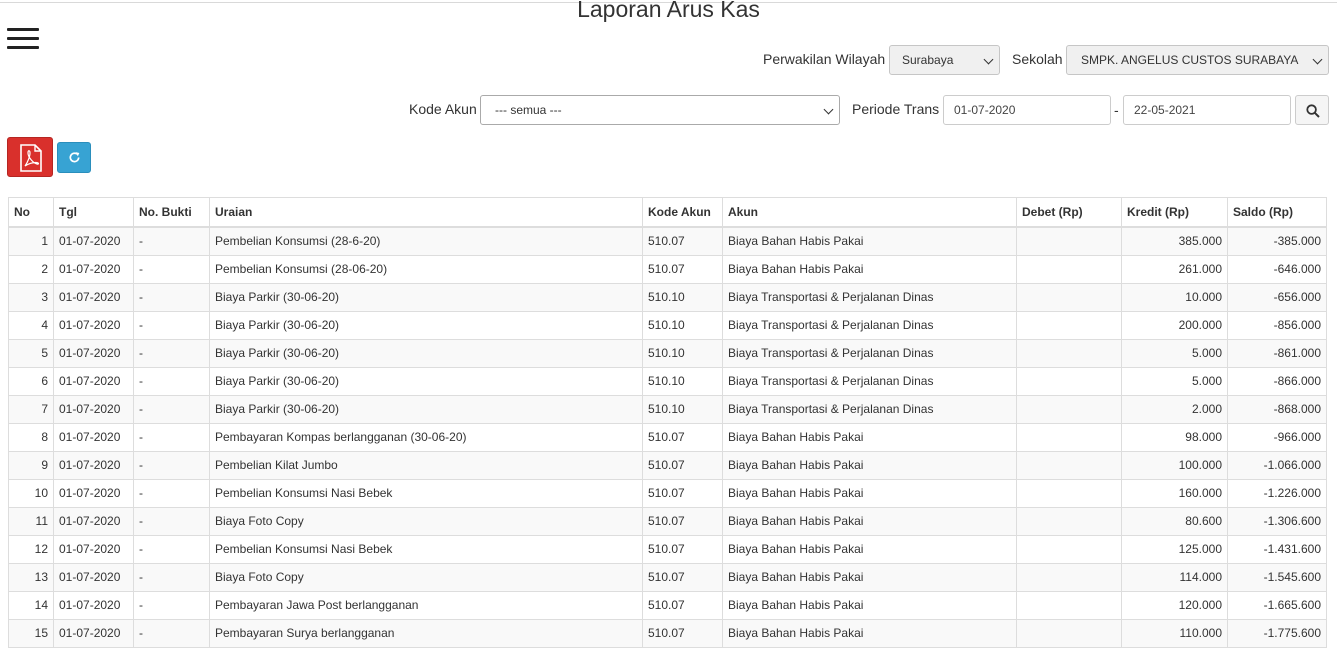 Image resolution: width=1337 pixels, height=648 pixels. I want to click on col-header-debet: Debet (Rp), so click(1069, 212).